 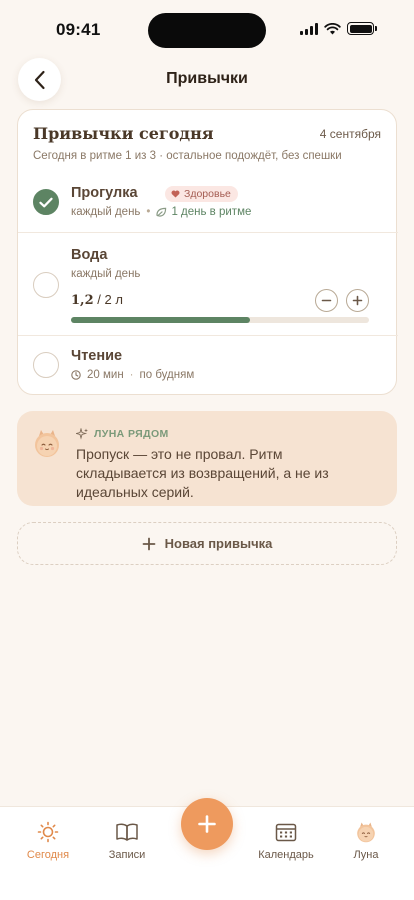 I want to click on clock-icon, so click(x=76, y=375).